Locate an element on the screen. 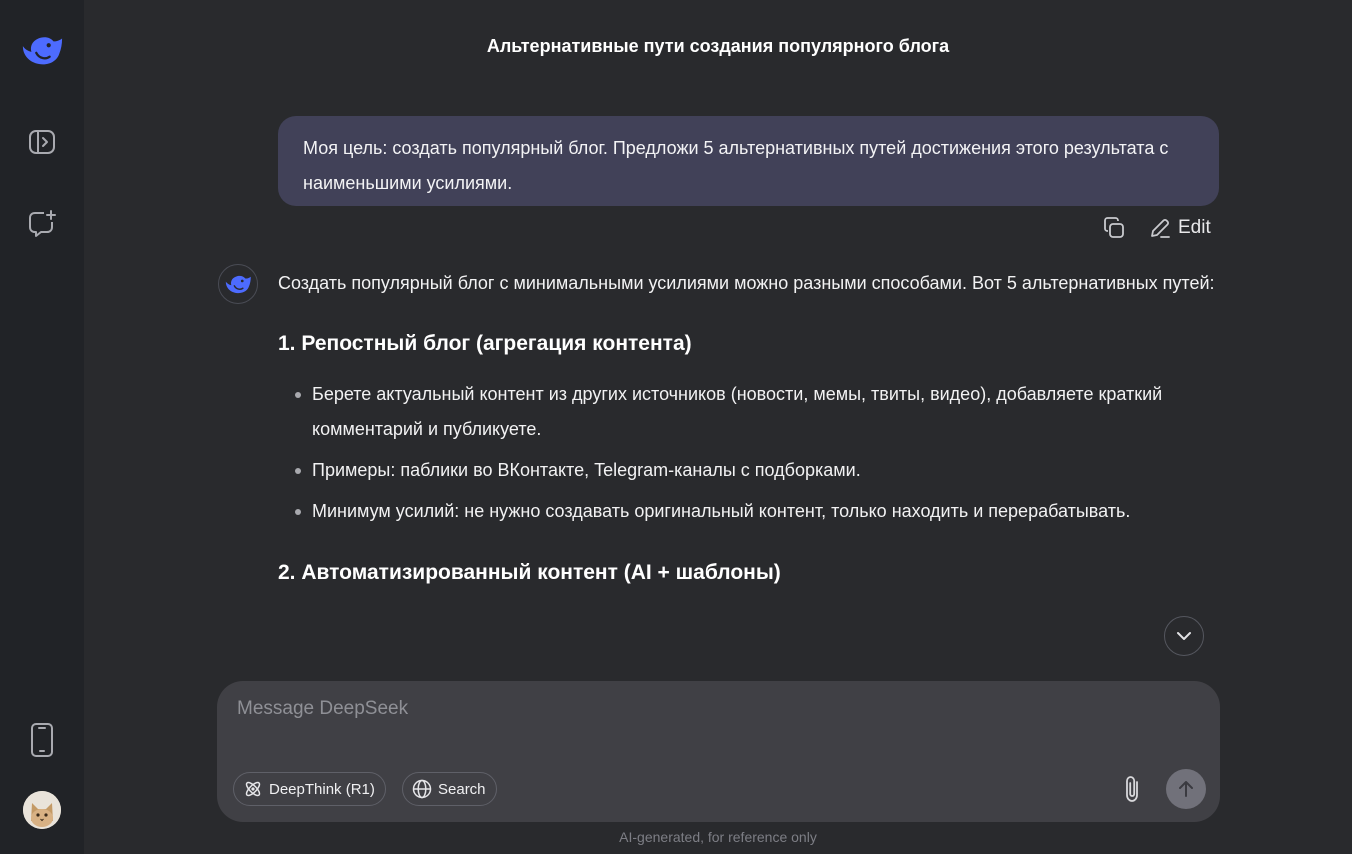 This screenshot has height=854, width=1352. mobile-app-icon is located at coordinates (42, 740).